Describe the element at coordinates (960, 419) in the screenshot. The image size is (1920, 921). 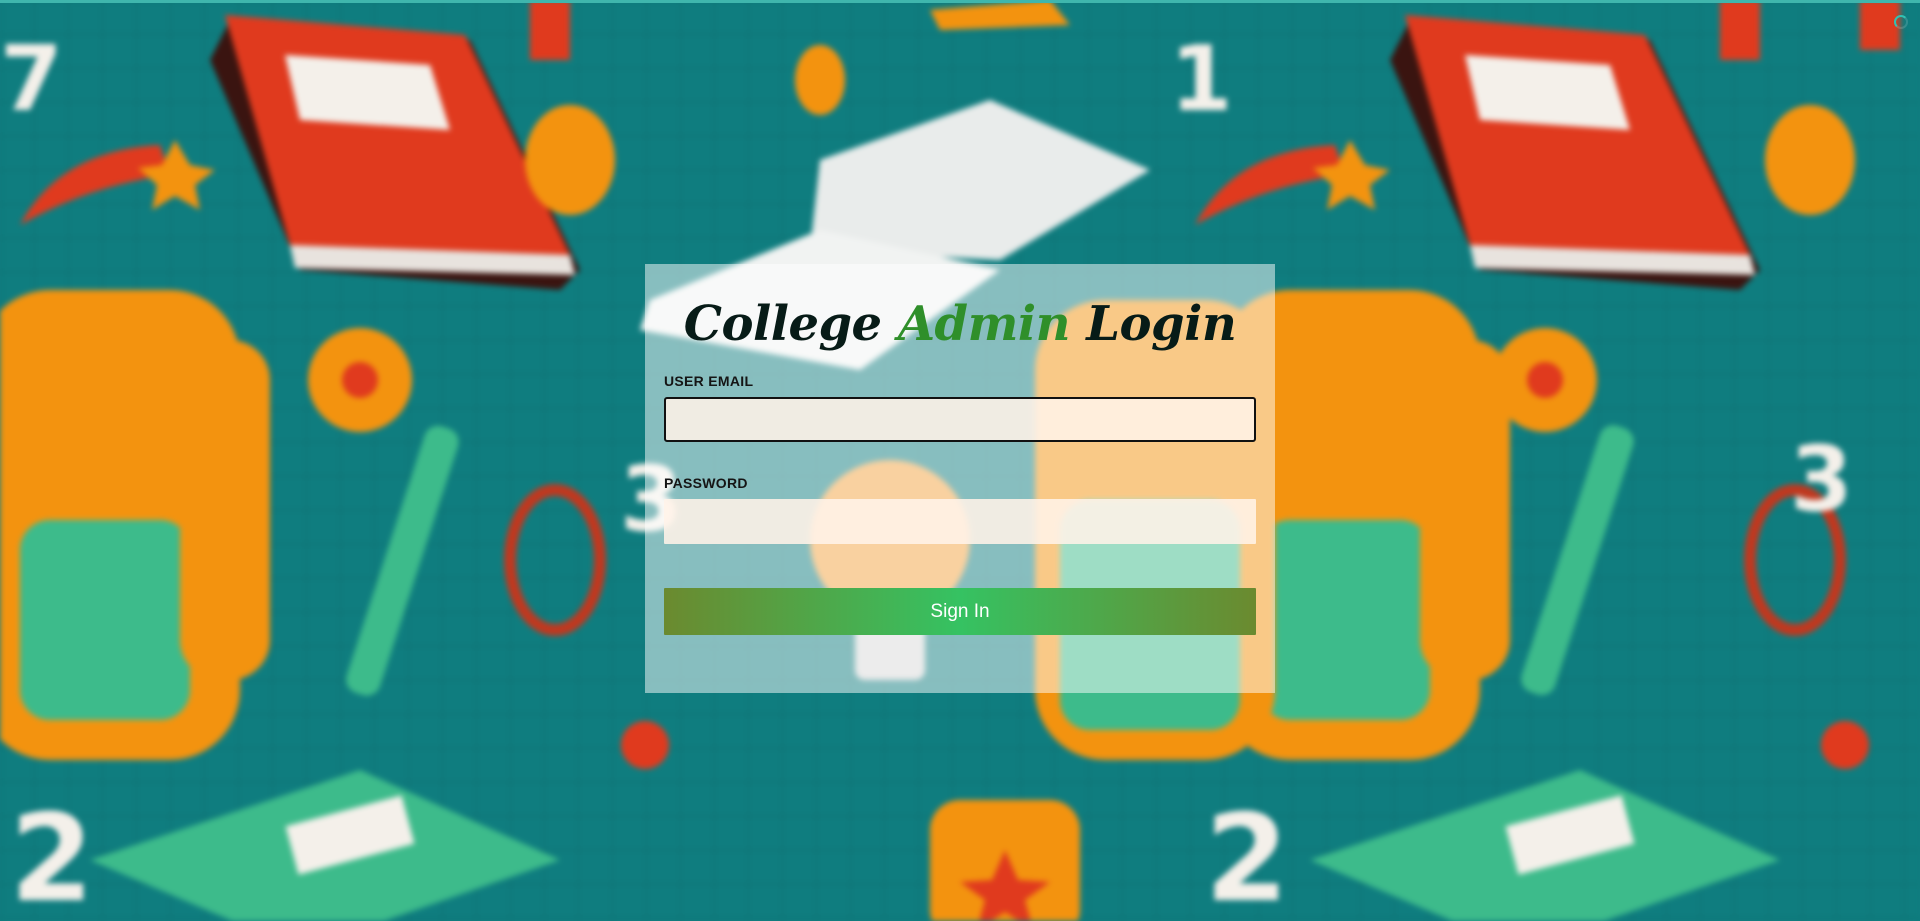
I see `email-field` at that location.